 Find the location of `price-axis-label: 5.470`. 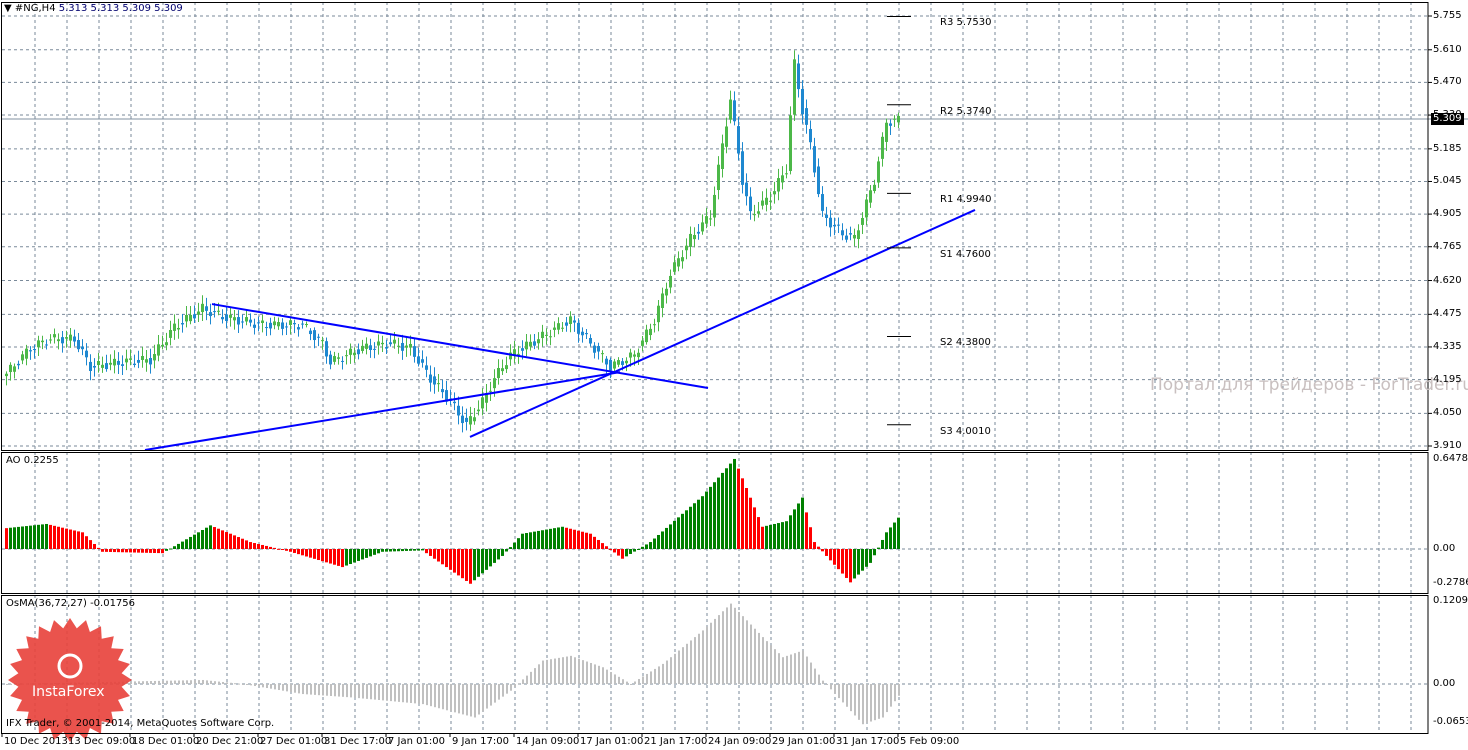

price-axis-label: 5.470 is located at coordinates (1447, 82).